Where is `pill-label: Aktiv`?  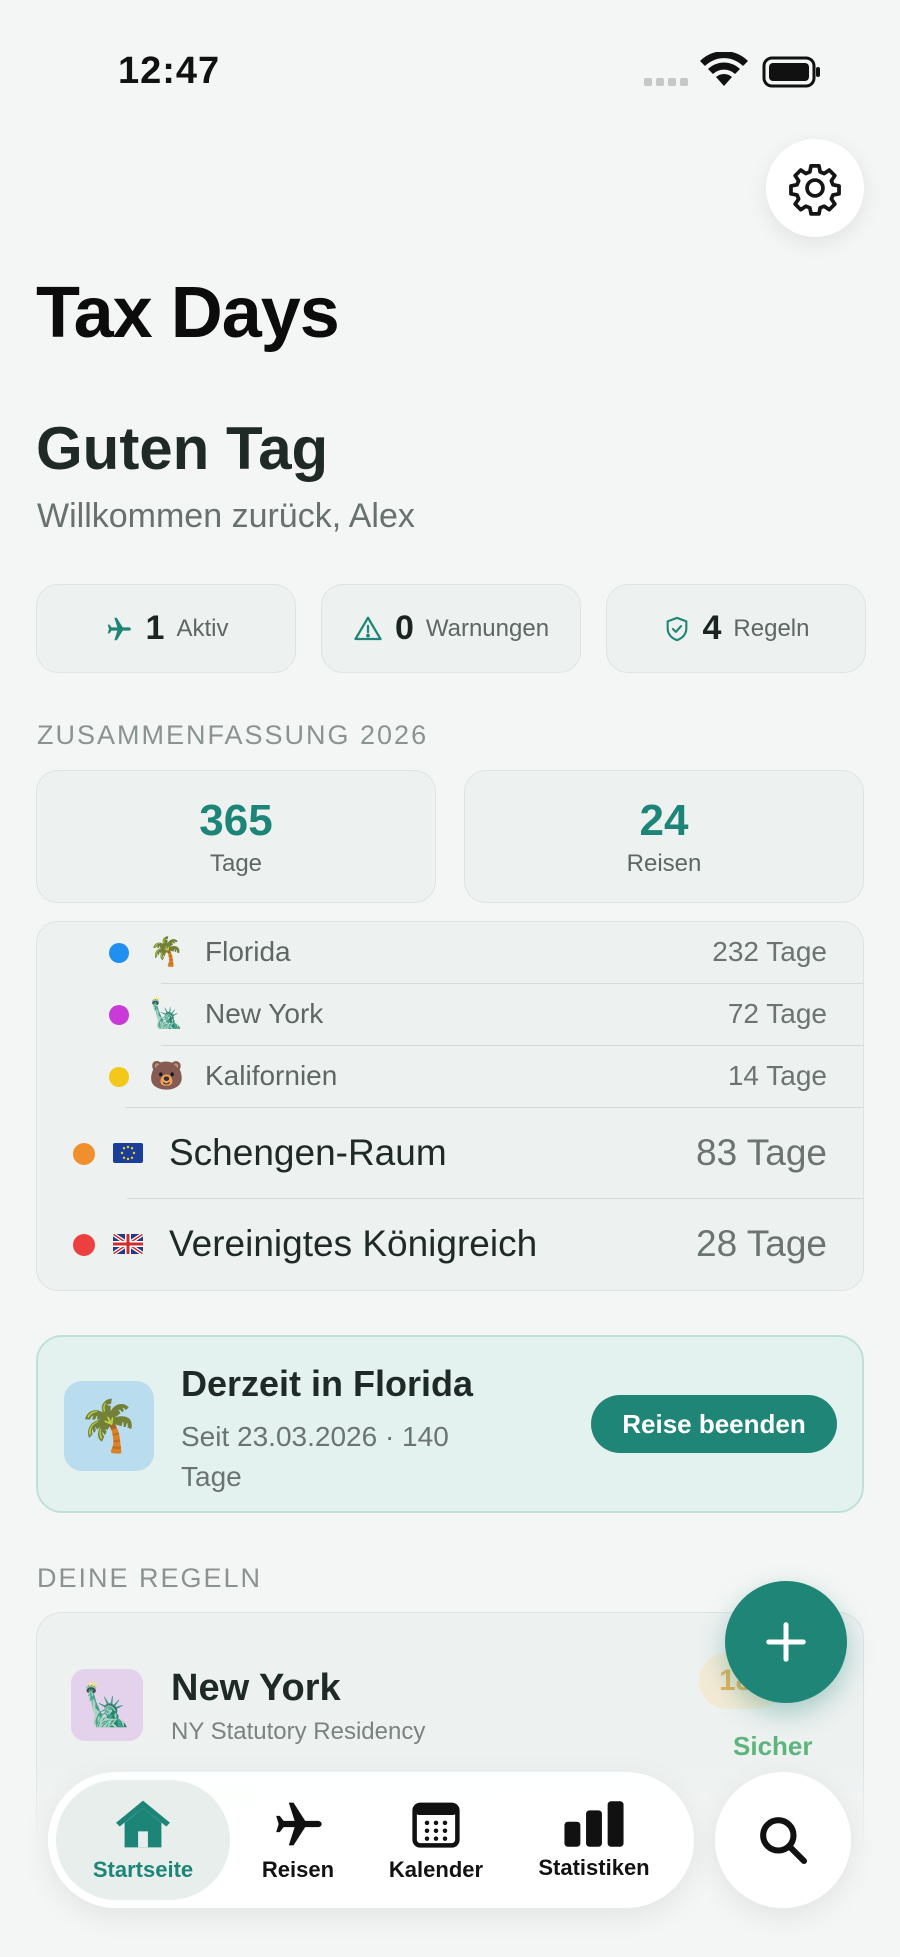 pill-label: Aktiv is located at coordinates (202, 628).